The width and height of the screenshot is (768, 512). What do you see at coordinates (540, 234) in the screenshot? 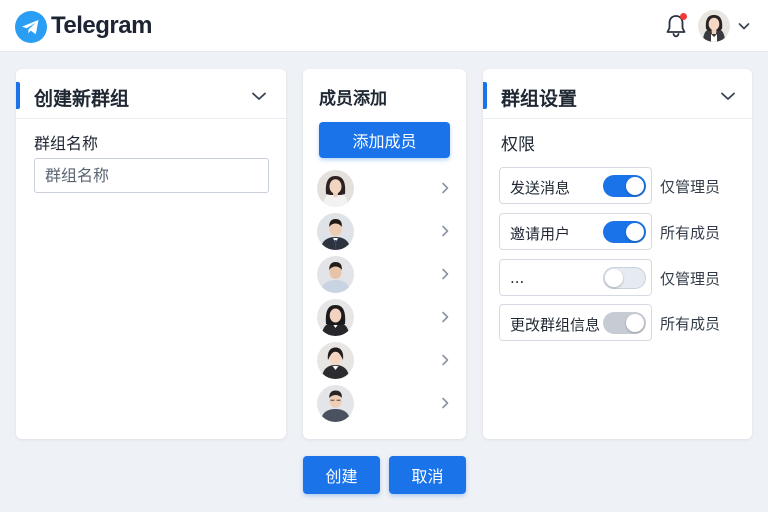
I see `permission-label: 邀请用户` at bounding box center [540, 234].